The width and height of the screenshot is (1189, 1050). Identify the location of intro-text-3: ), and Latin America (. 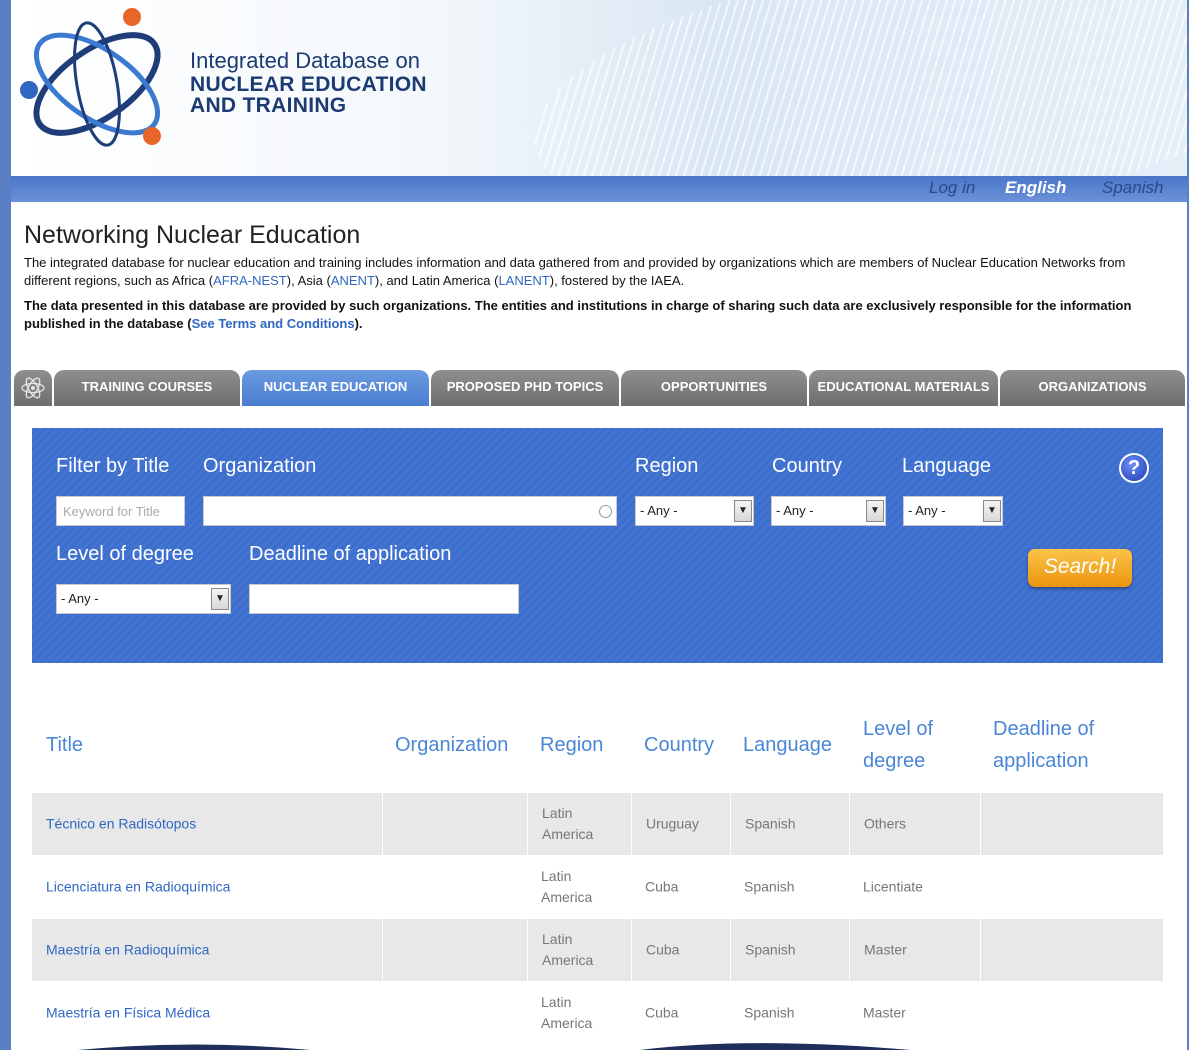
(436, 280).